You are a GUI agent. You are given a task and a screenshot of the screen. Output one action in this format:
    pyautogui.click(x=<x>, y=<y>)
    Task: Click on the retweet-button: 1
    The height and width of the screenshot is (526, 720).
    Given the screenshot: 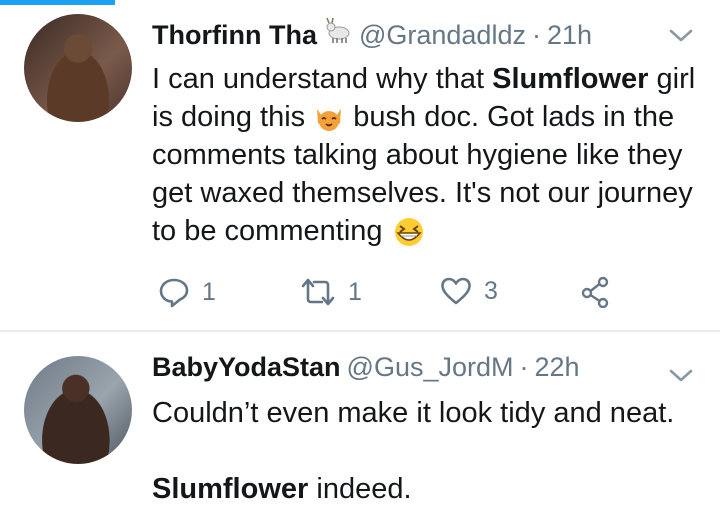 What is the action you would take?
    pyautogui.click(x=331, y=292)
    